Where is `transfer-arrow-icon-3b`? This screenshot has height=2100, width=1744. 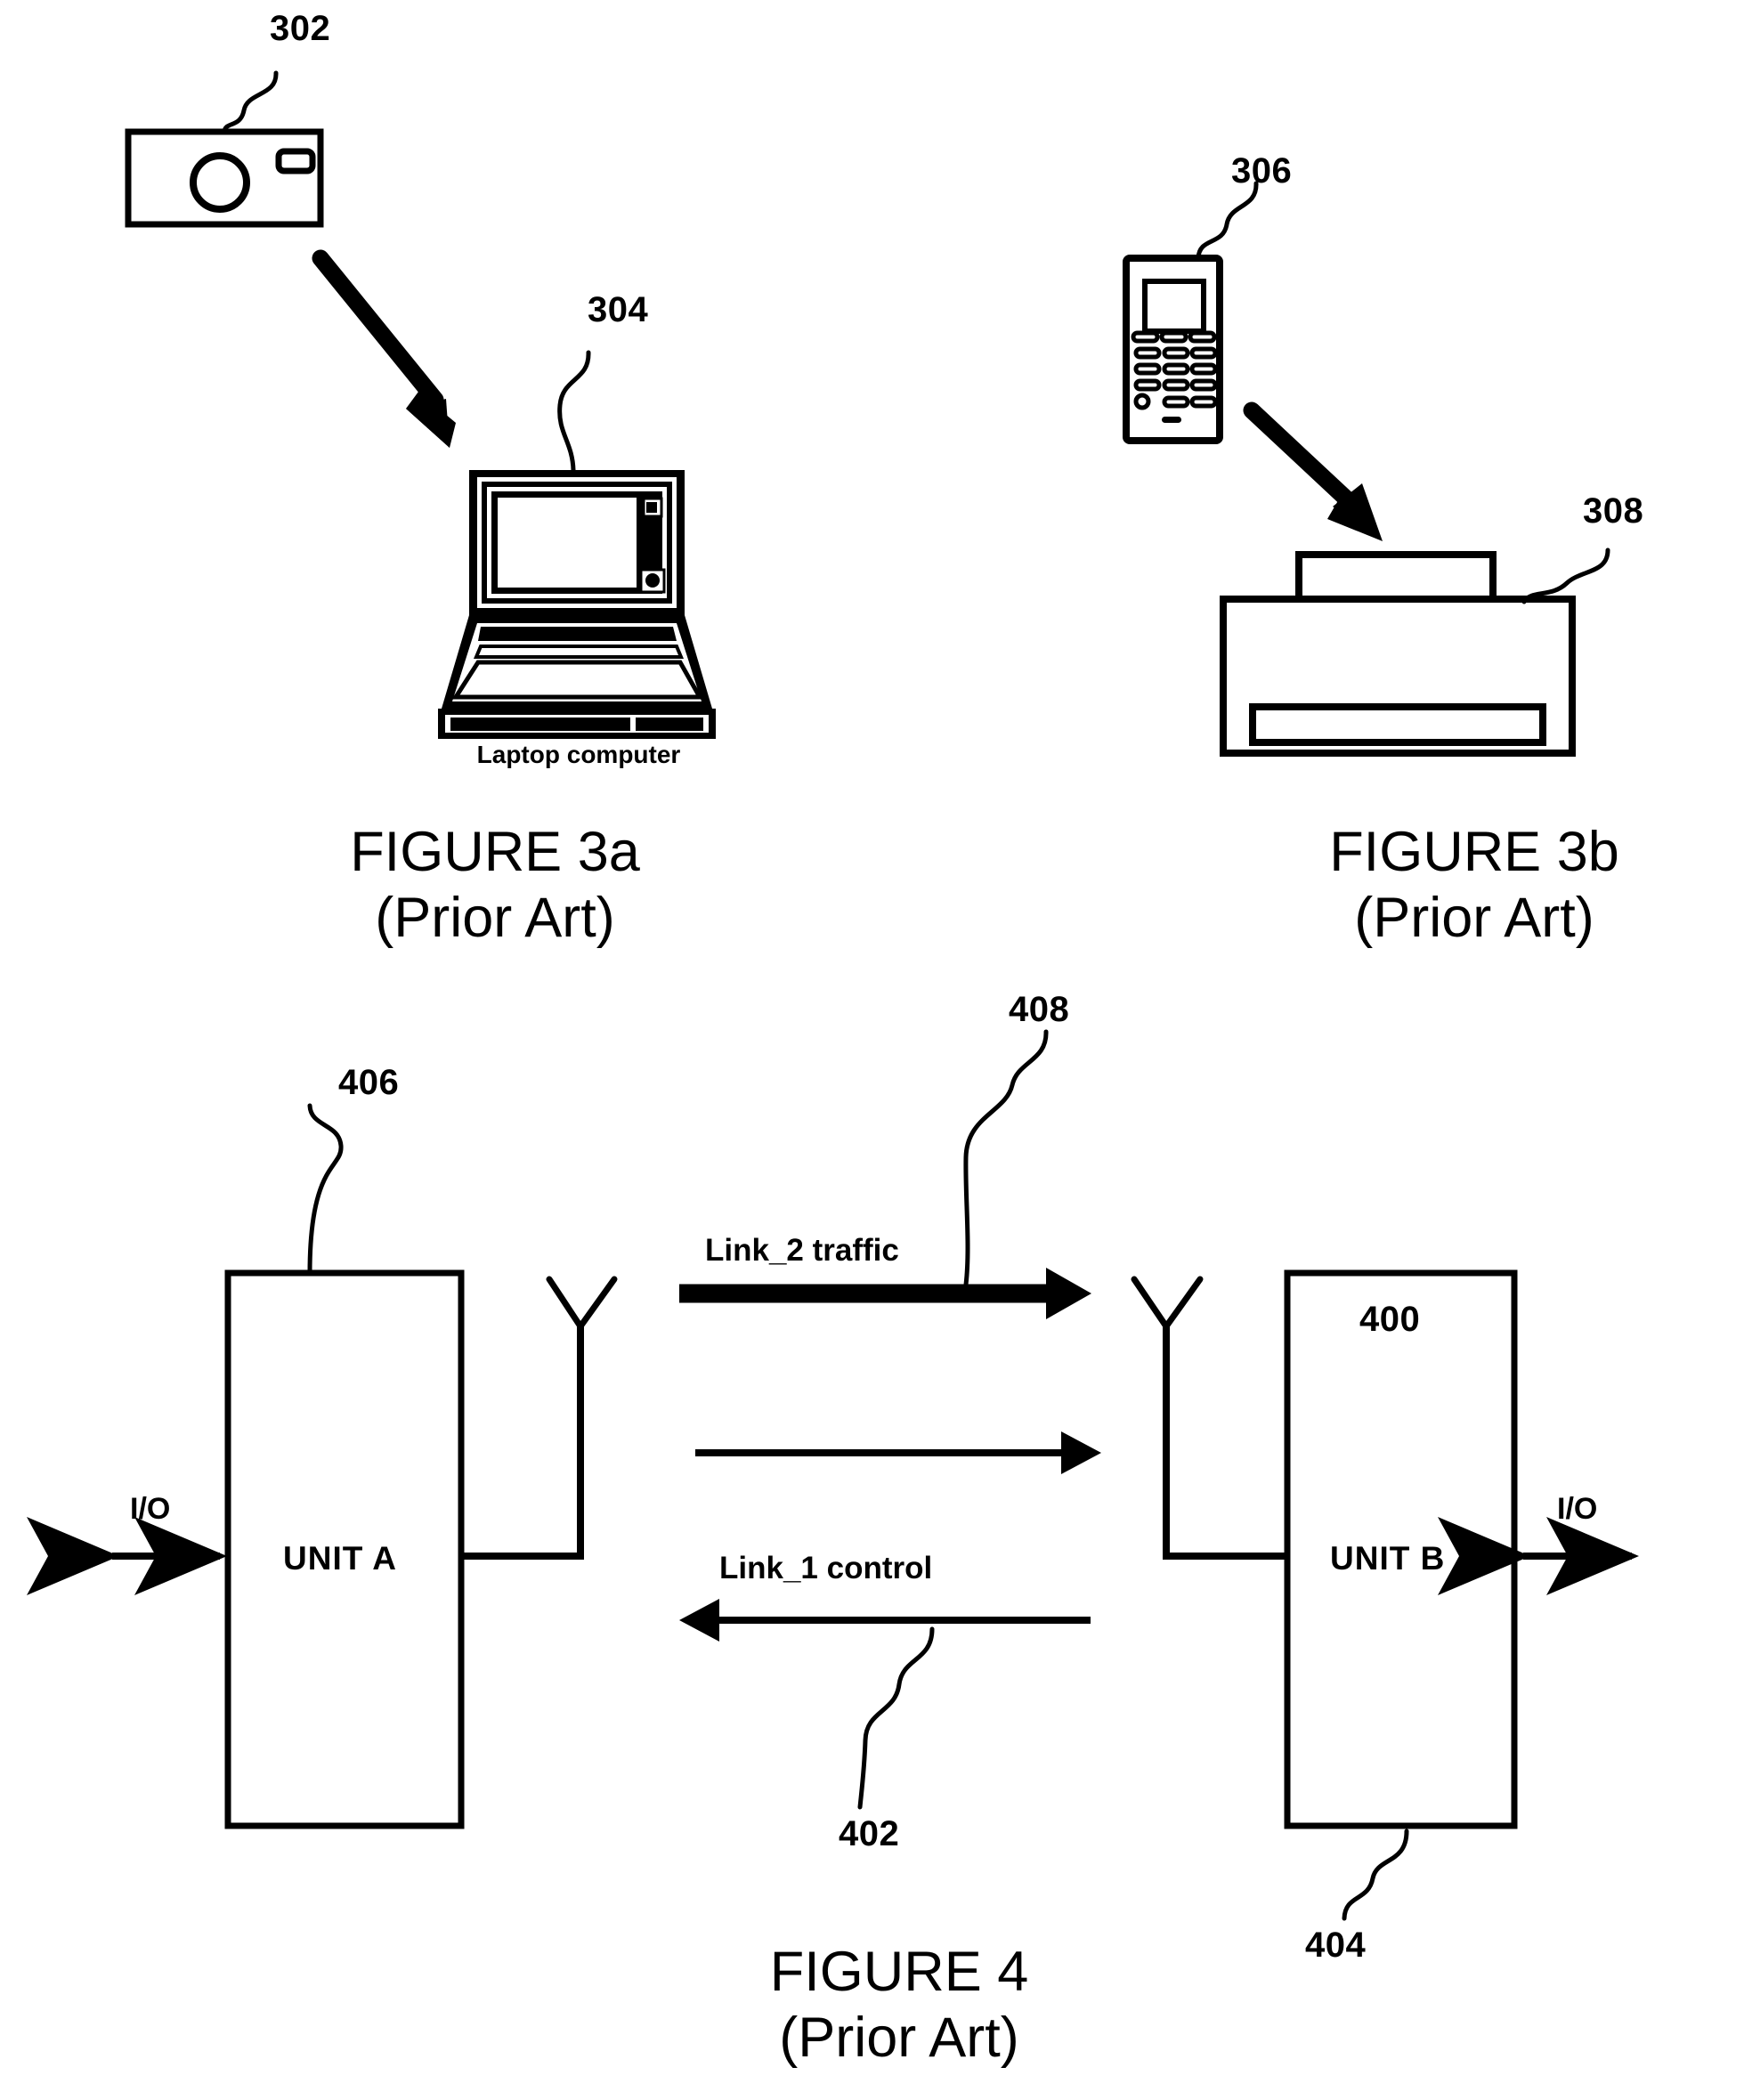 transfer-arrow-icon-3b is located at coordinates (1313, 471).